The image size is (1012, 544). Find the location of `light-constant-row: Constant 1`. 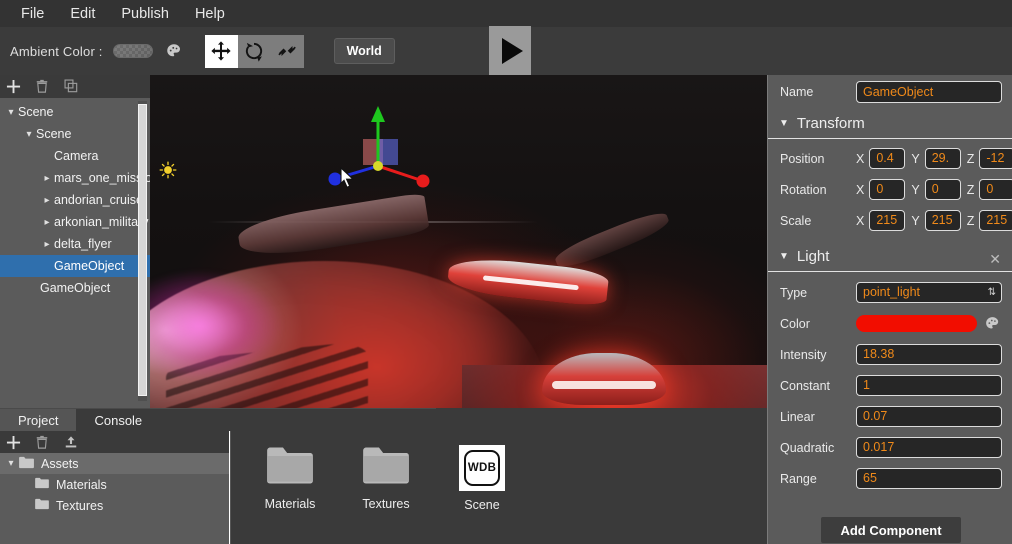

light-constant-row: Constant 1 is located at coordinates (890, 385).